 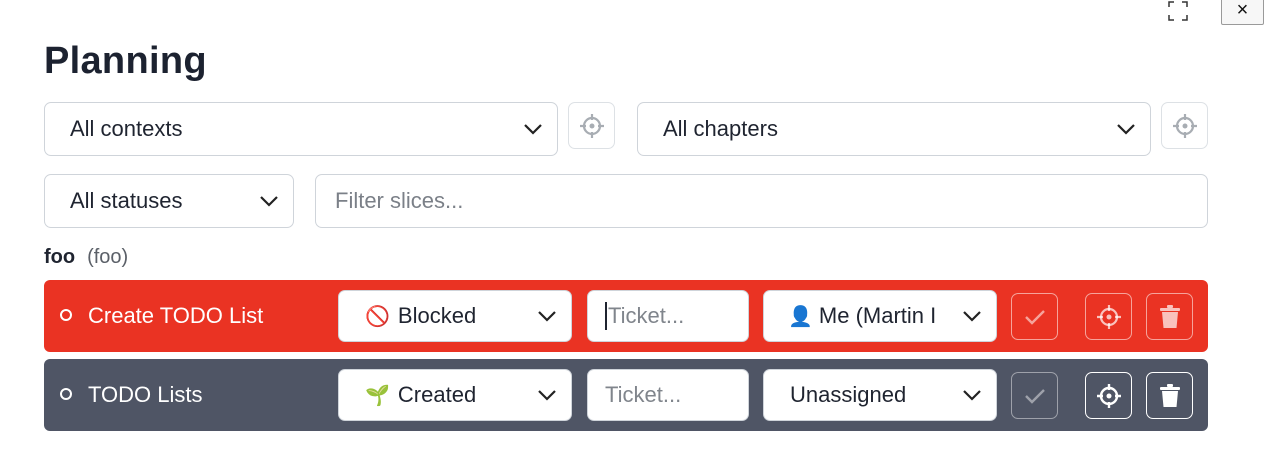 I want to click on slice-name: Create TODO List, so click(x=175, y=316).